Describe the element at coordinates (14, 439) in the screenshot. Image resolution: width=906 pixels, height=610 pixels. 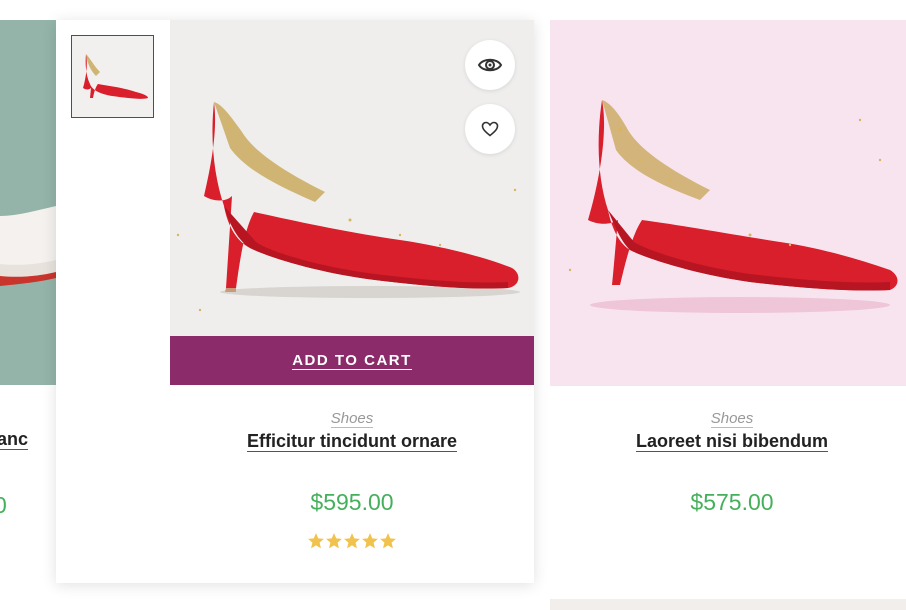
I see `product-title: s blanc` at that location.